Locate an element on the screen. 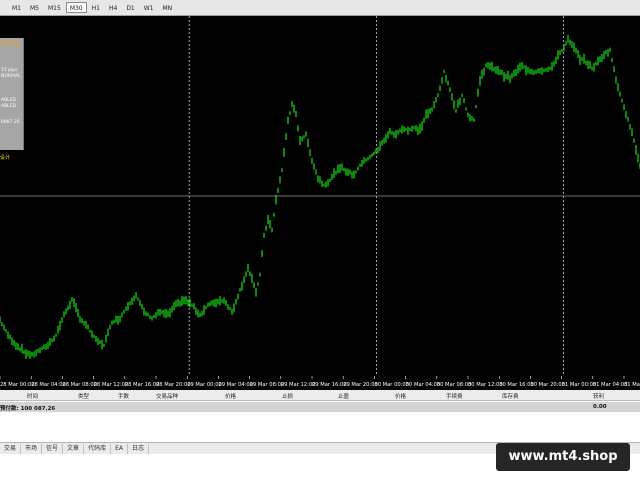 The image size is (640, 480). timeframe-button-m15: M15 is located at coordinates (54, 7).